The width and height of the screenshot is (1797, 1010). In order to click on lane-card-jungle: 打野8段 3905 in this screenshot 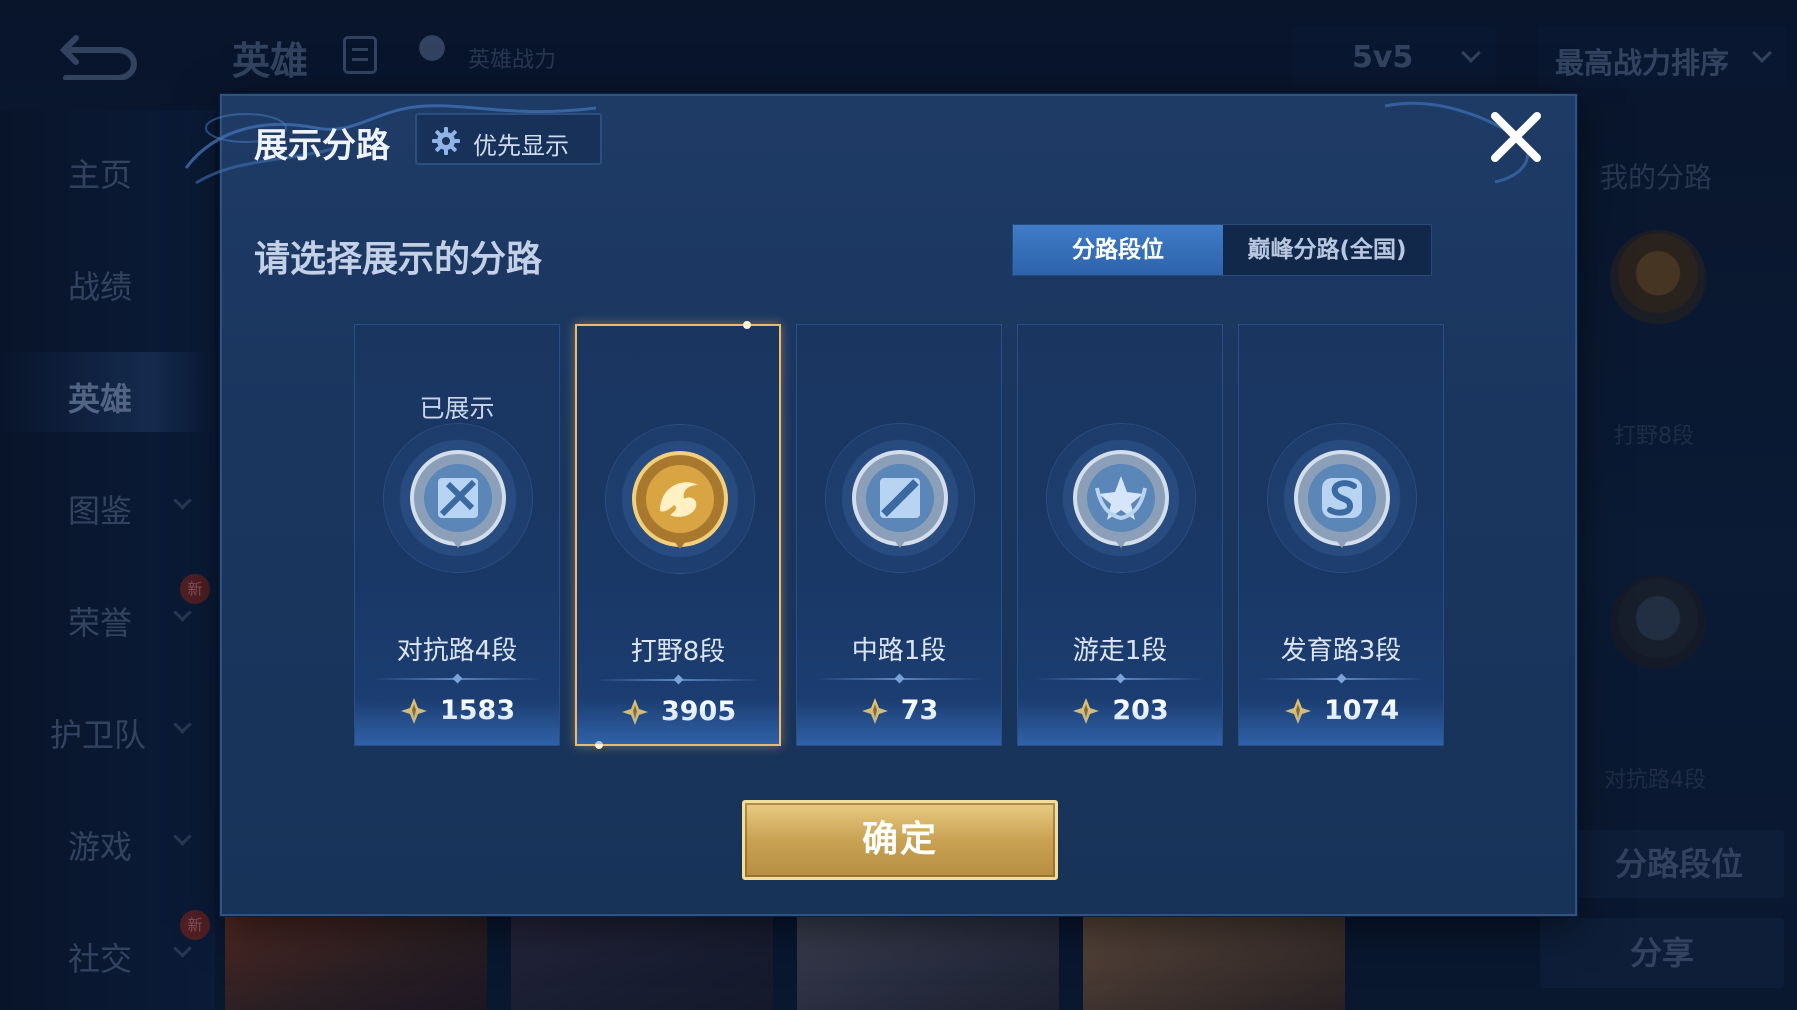, I will do `click(678, 535)`.